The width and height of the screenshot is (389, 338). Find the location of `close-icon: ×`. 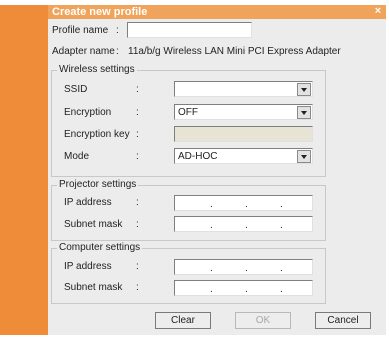

close-icon: × is located at coordinates (378, 11).